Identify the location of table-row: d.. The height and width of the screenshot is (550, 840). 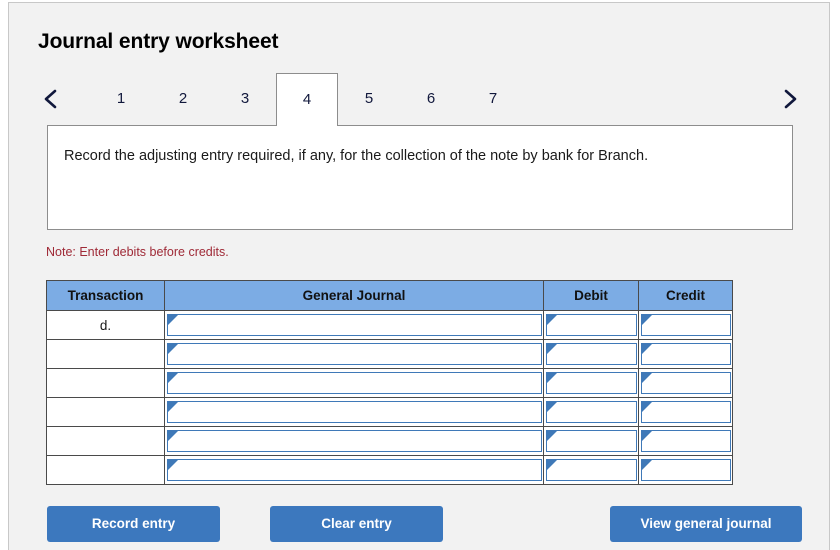
(389, 325).